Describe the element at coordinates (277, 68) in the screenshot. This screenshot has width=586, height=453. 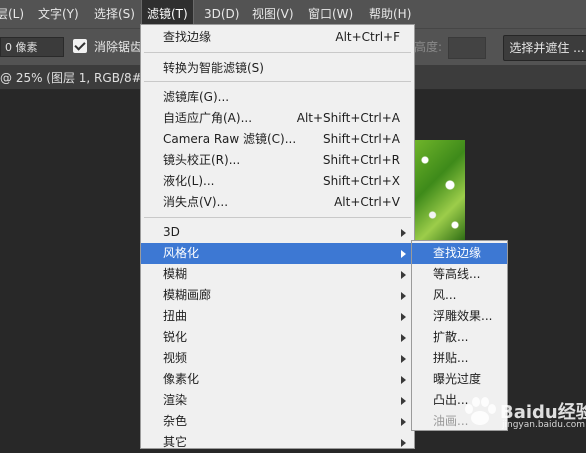
I see `menu-item-convert-smart-filter: 转换为智能滤镜(S)` at that location.